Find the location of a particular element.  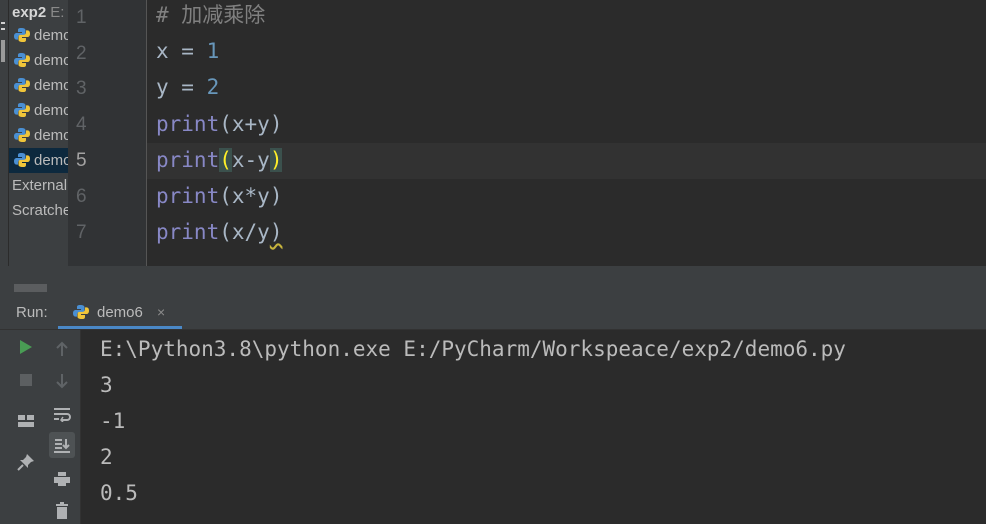

code-identifier: x is located at coordinates (162, 51).